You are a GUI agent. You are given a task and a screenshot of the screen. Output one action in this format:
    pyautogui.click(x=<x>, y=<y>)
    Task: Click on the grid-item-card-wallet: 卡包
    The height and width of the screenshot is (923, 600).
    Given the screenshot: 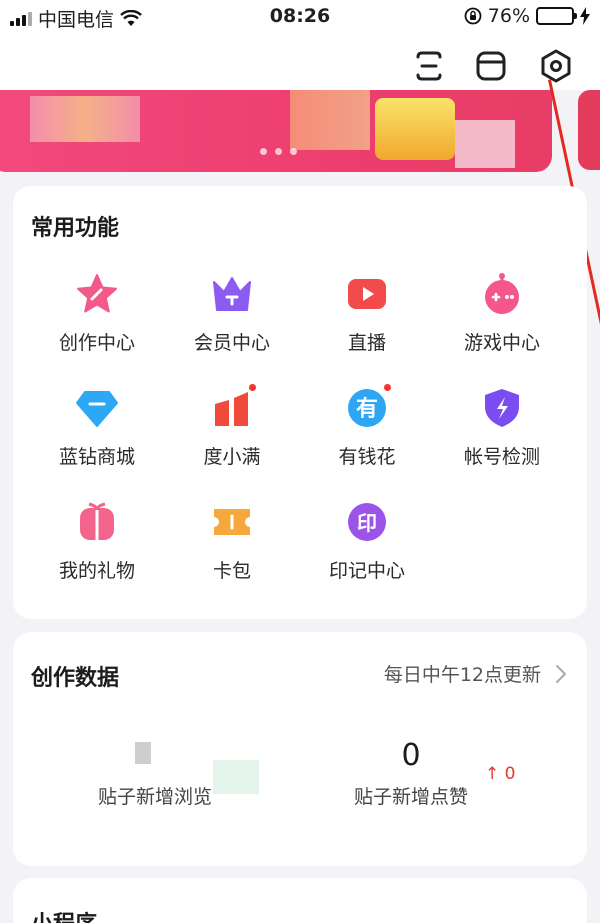 What is the action you would take?
    pyautogui.click(x=232, y=541)
    